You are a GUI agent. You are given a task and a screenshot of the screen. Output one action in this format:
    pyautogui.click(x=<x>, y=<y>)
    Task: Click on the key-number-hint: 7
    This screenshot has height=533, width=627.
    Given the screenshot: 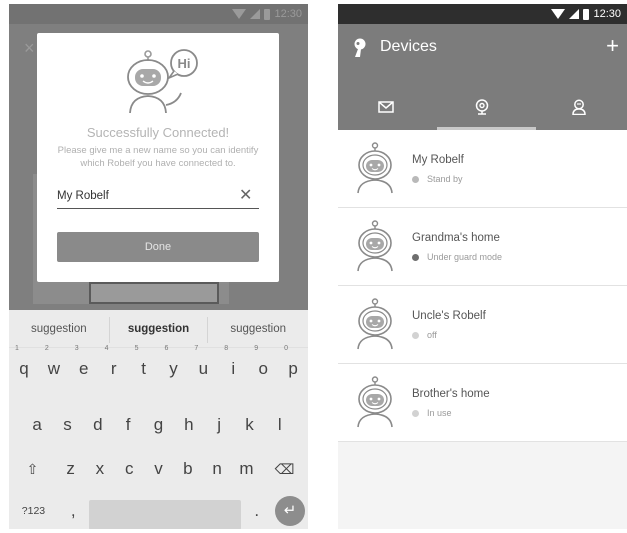 What is the action you would take?
    pyautogui.click(x=196, y=348)
    